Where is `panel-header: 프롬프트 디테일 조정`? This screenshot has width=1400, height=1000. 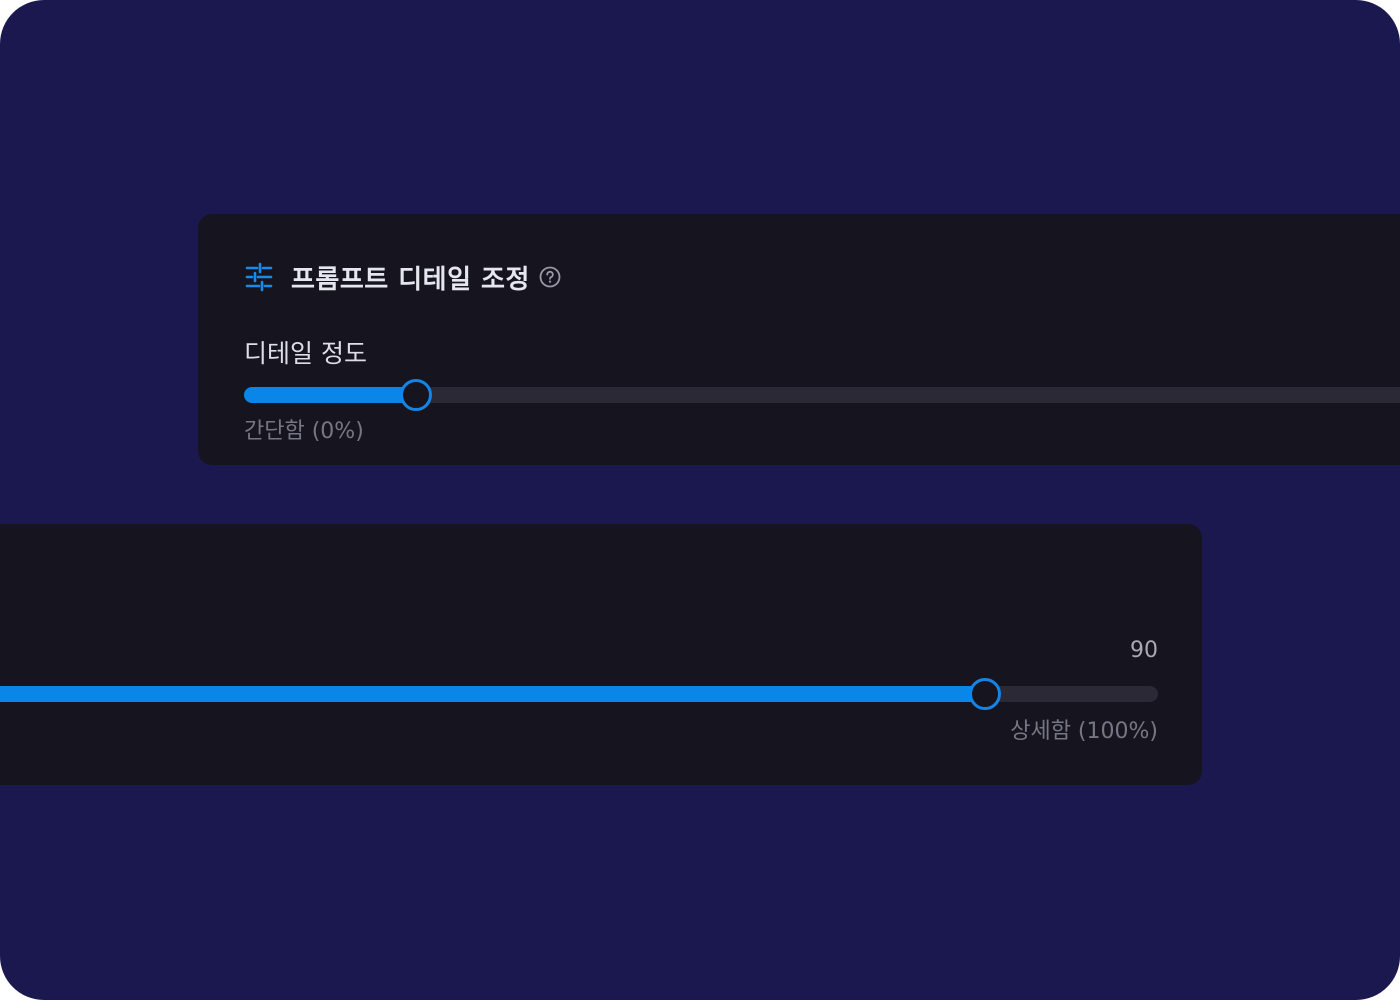 panel-header: 프롬프트 디테일 조정 is located at coordinates (403, 277).